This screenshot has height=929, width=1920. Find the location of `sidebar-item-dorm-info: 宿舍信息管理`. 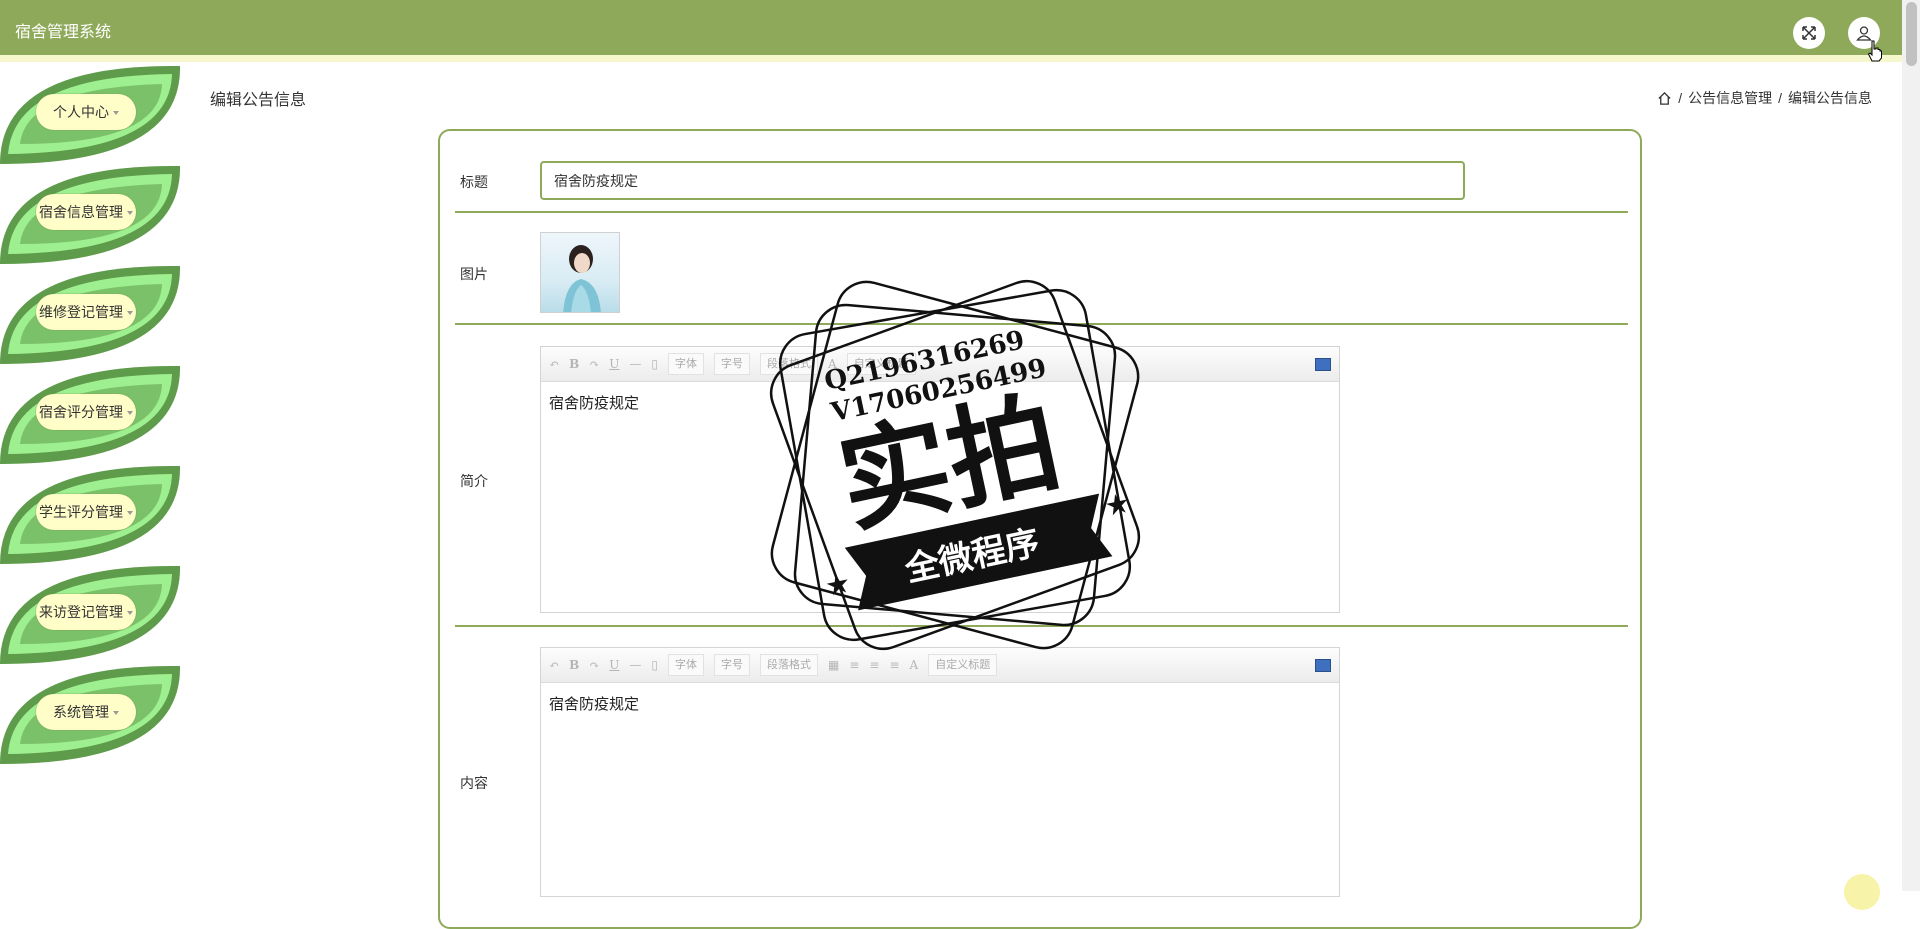

sidebar-item-dorm-info: 宿舍信息管理 is located at coordinates (91, 214).